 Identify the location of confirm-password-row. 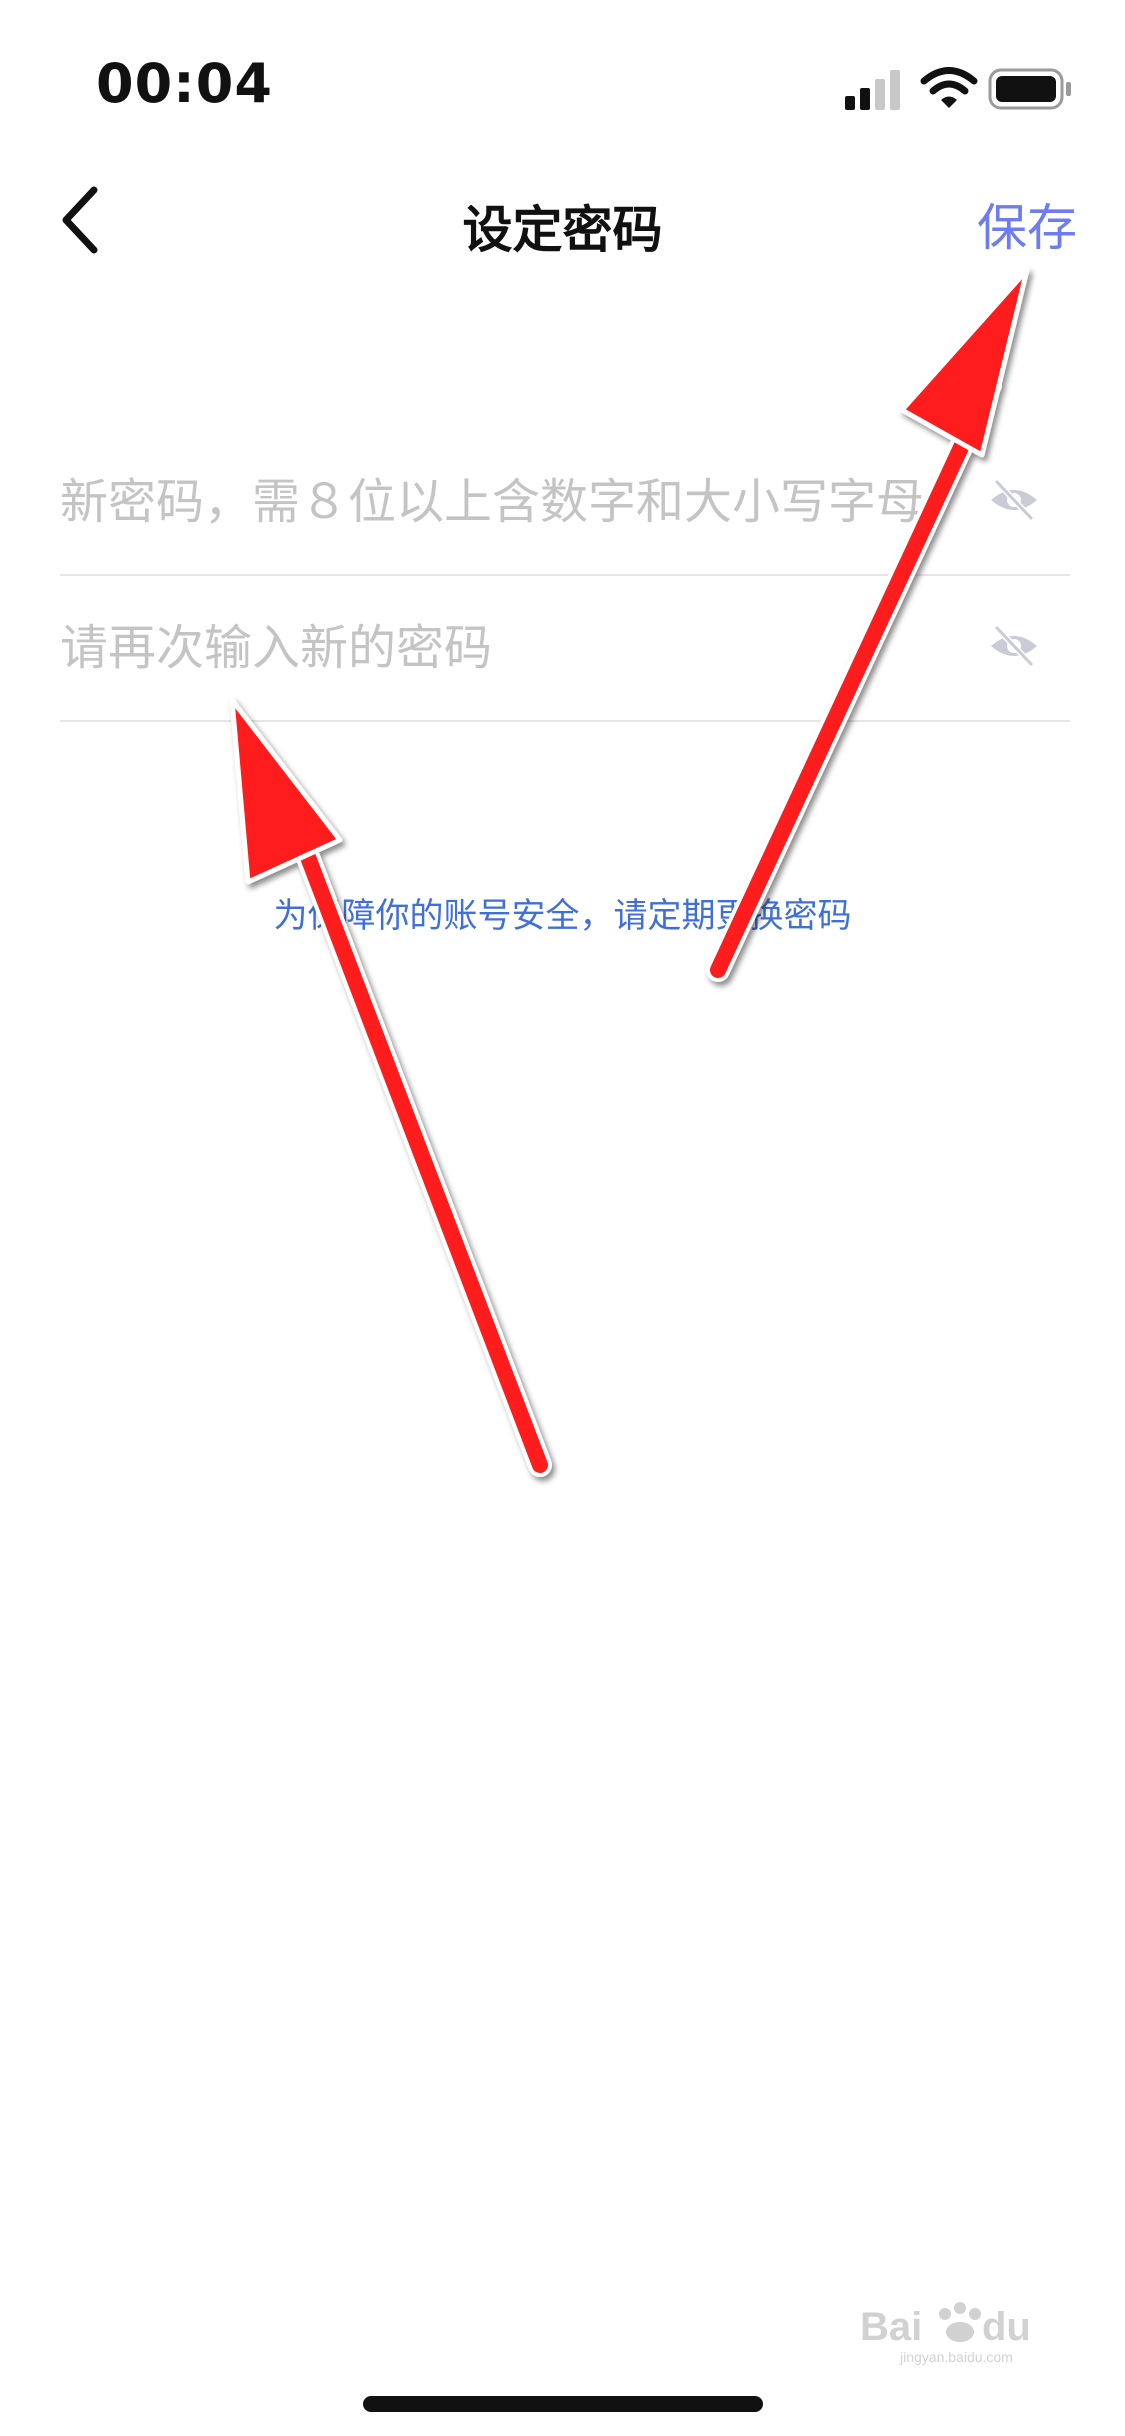
(565, 649).